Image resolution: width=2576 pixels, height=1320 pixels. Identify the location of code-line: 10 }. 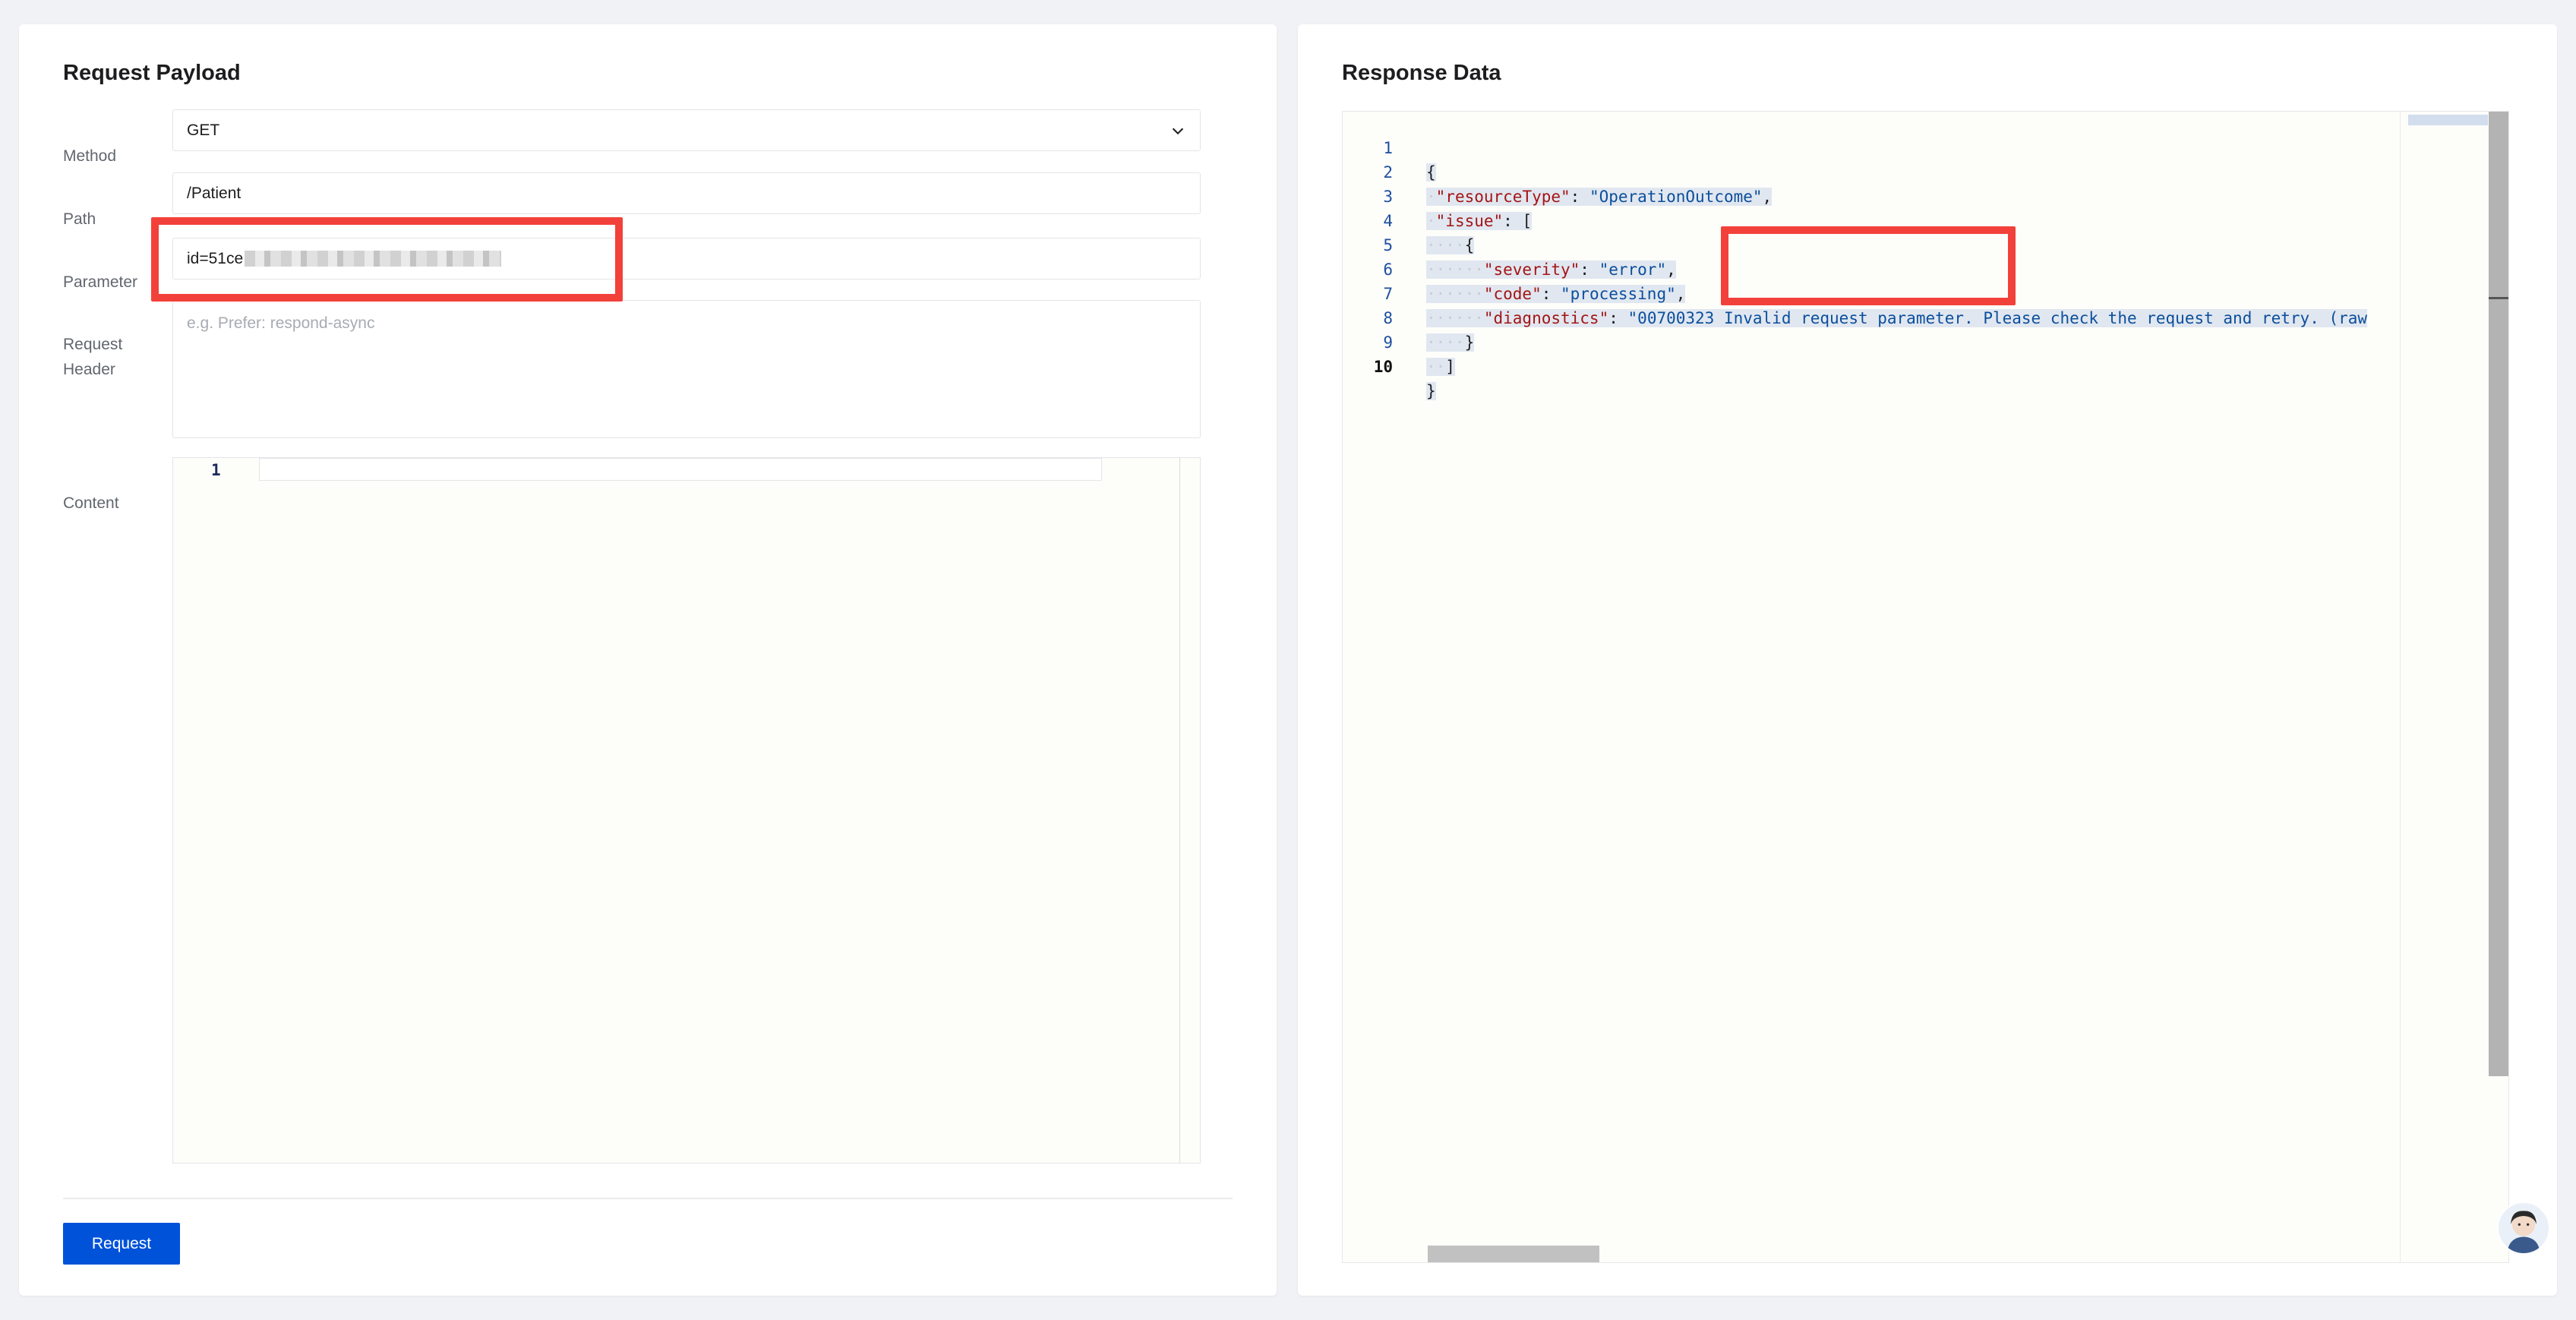
(1389, 365).